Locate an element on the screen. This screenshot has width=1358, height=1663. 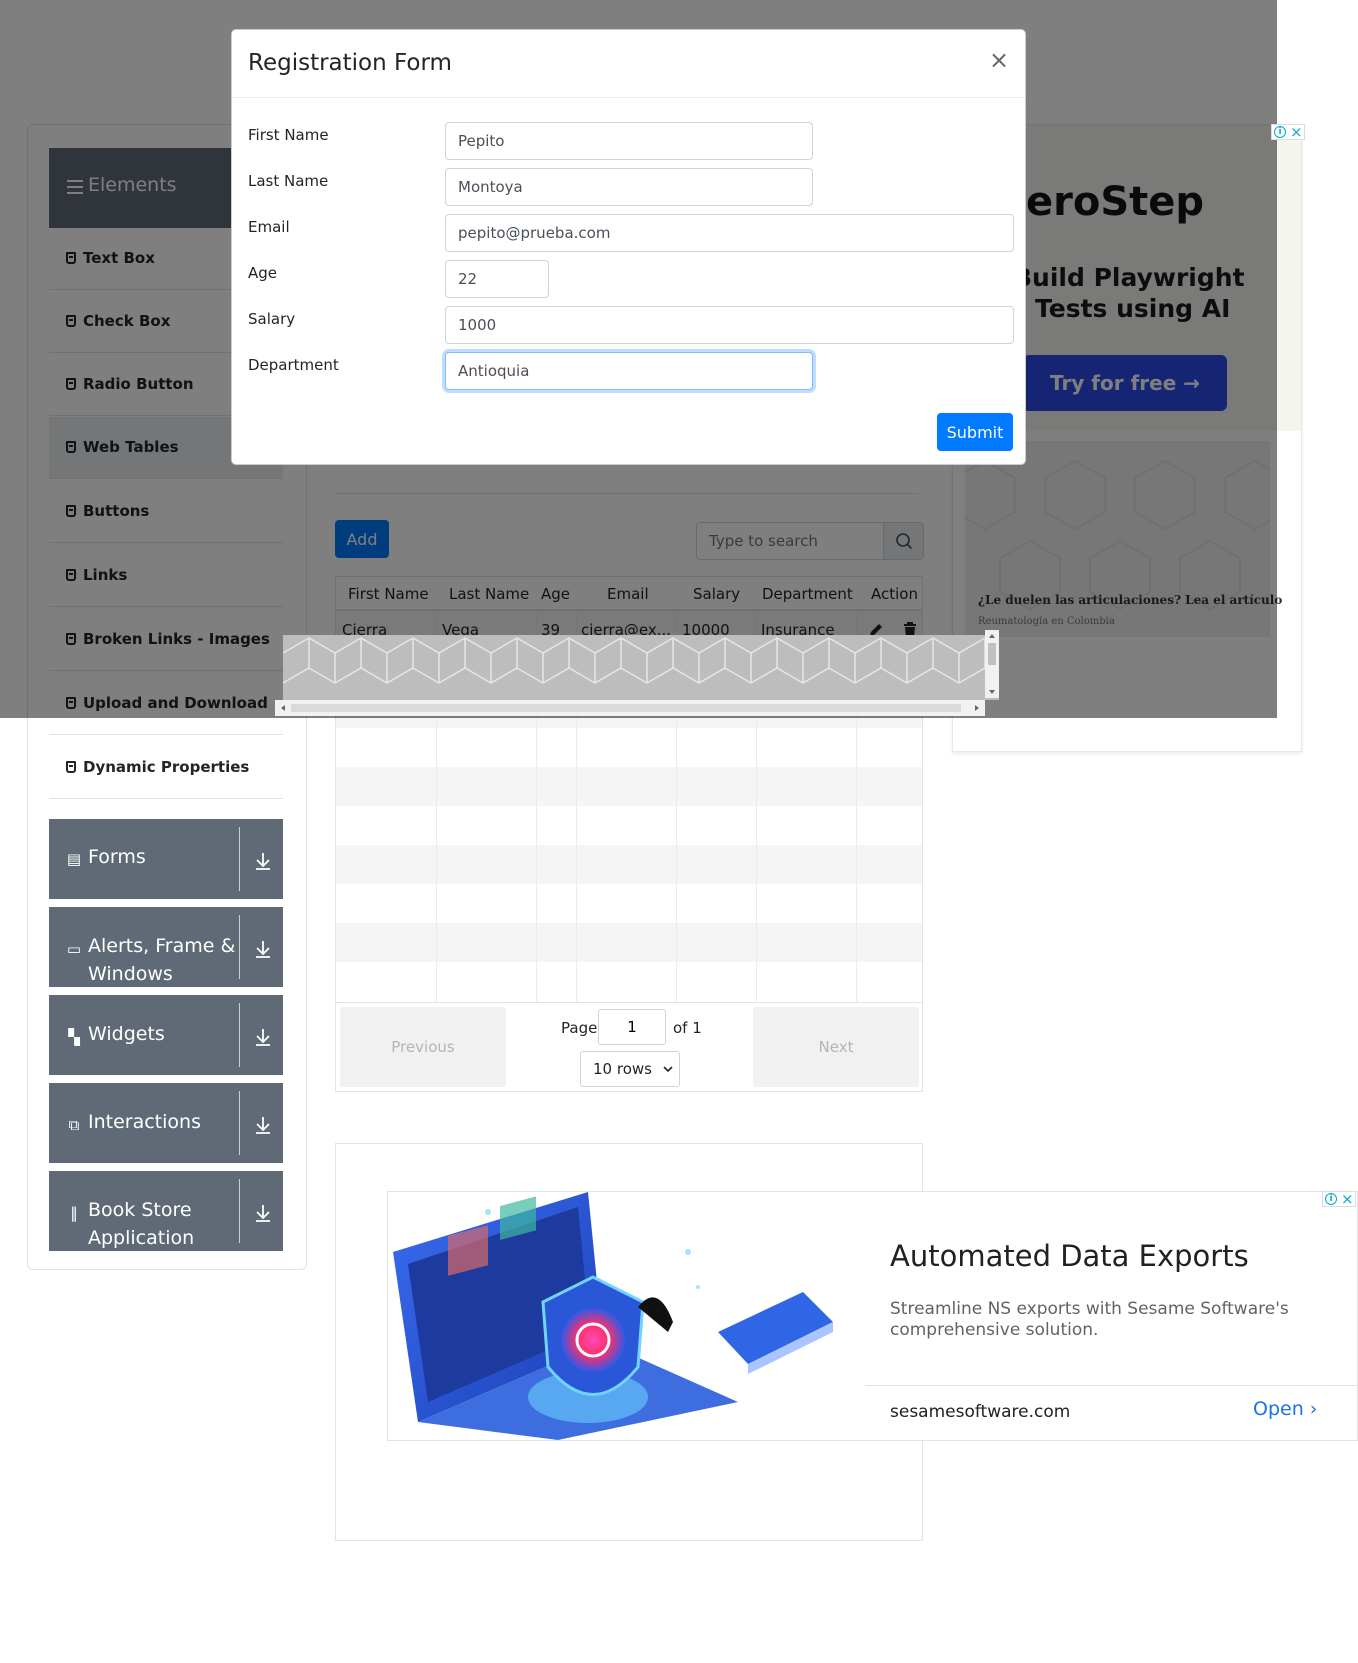
chevron-right-icon: › is located at coordinates (1313, 1409).